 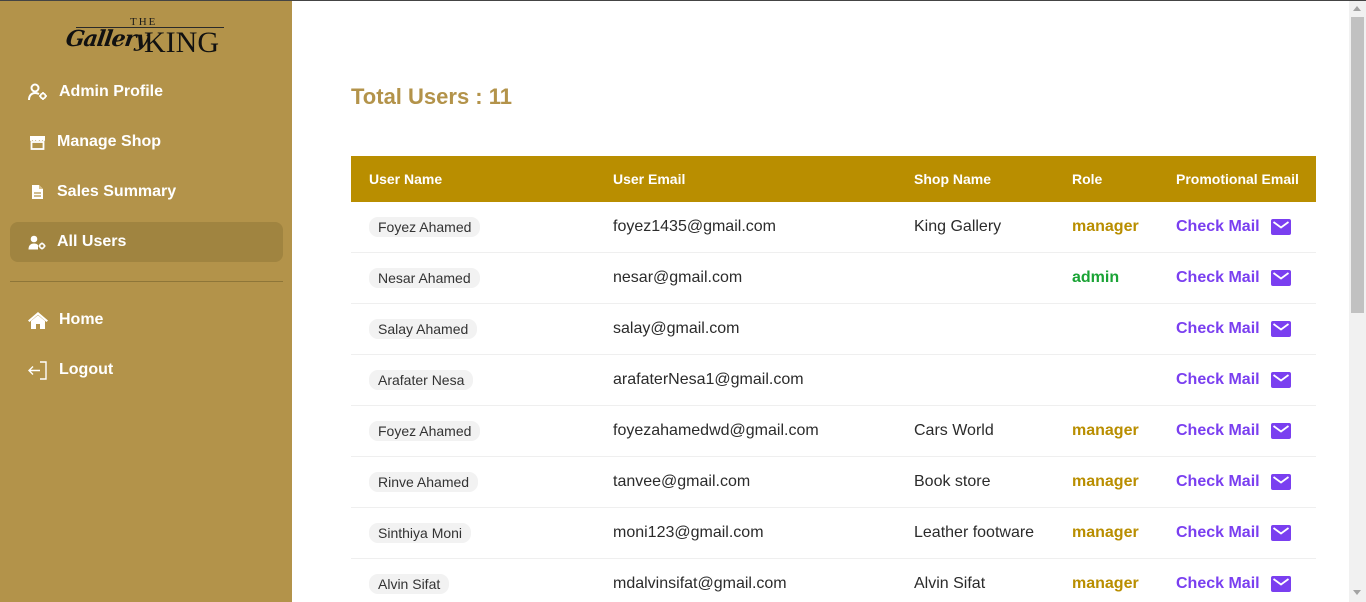 I want to click on sidebar-divider, so click(x=146, y=281).